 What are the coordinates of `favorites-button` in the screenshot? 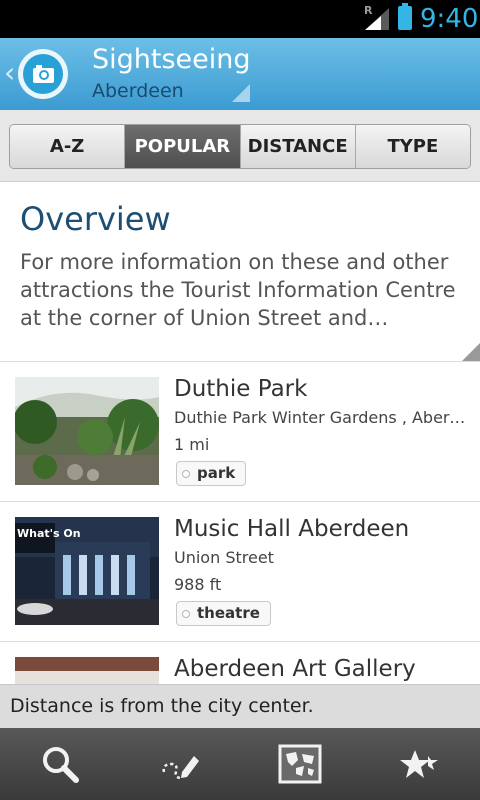 It's located at (420, 764).